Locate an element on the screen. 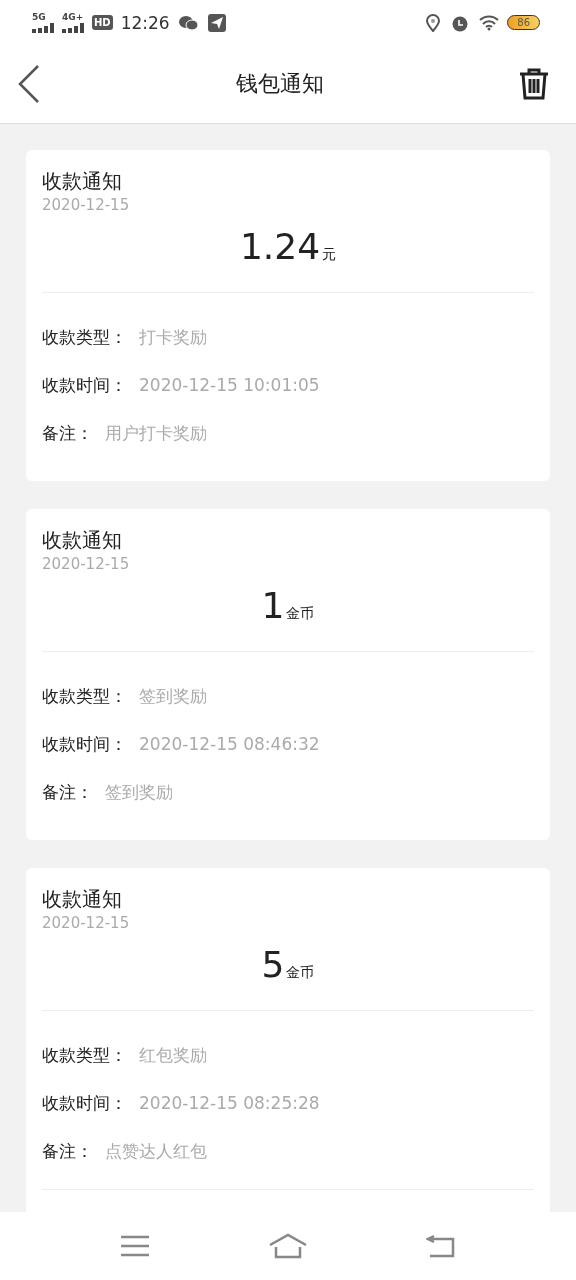 The image size is (576, 1280). field-value: 点赞达人红包 is located at coordinates (156, 1151).